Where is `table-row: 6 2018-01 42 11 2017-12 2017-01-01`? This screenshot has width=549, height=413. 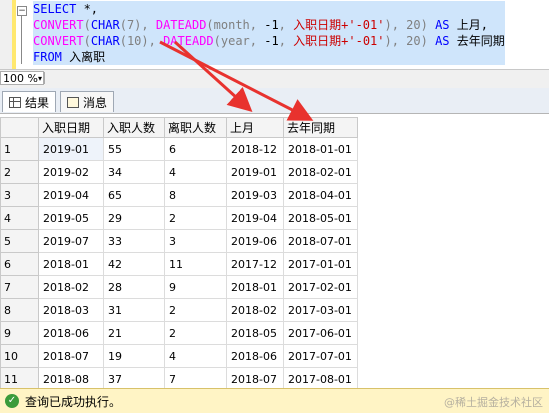
table-row: 6 2018-01 42 11 2017-12 2017-01-01 is located at coordinates (179, 264).